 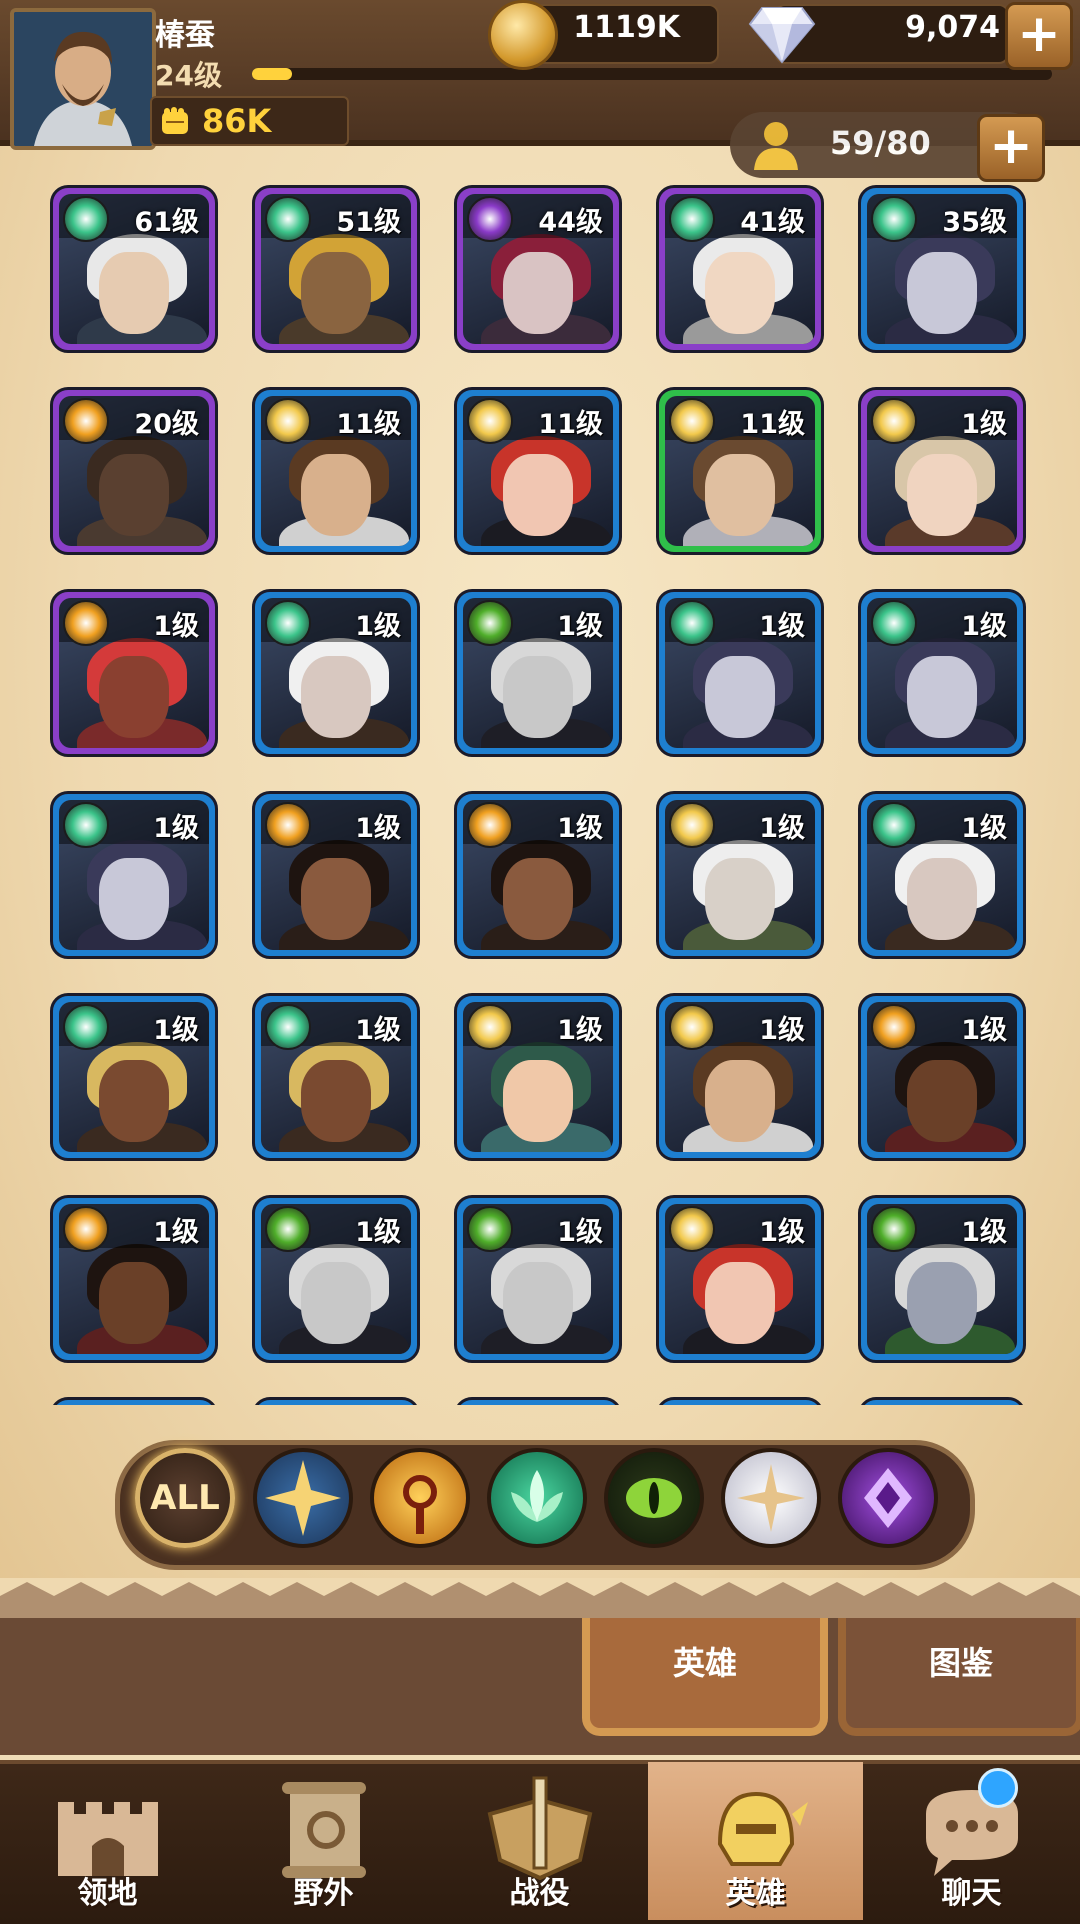 I want to click on hero-card: 61级, so click(x=134, y=269).